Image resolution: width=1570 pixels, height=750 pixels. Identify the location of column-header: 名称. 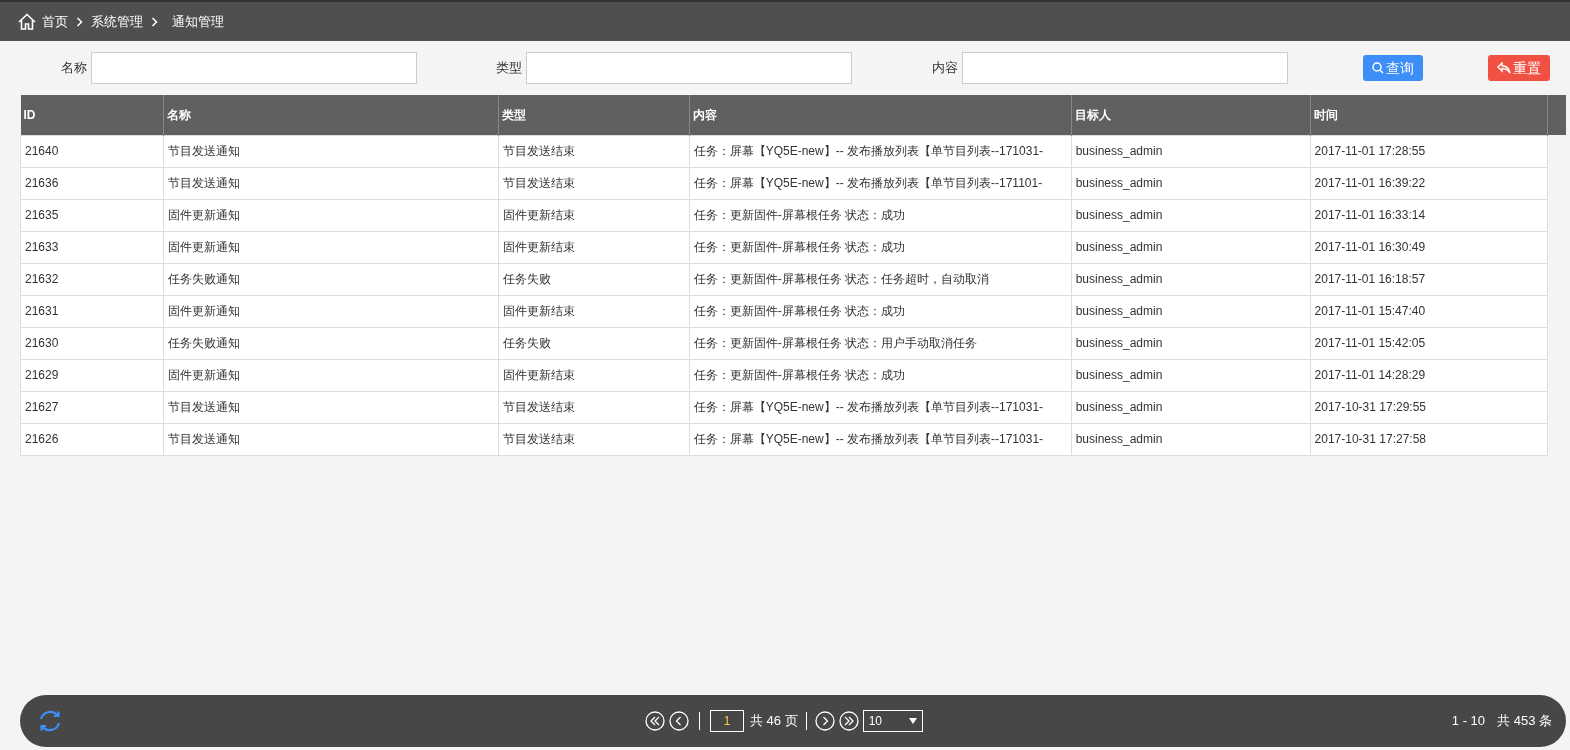
(331, 115).